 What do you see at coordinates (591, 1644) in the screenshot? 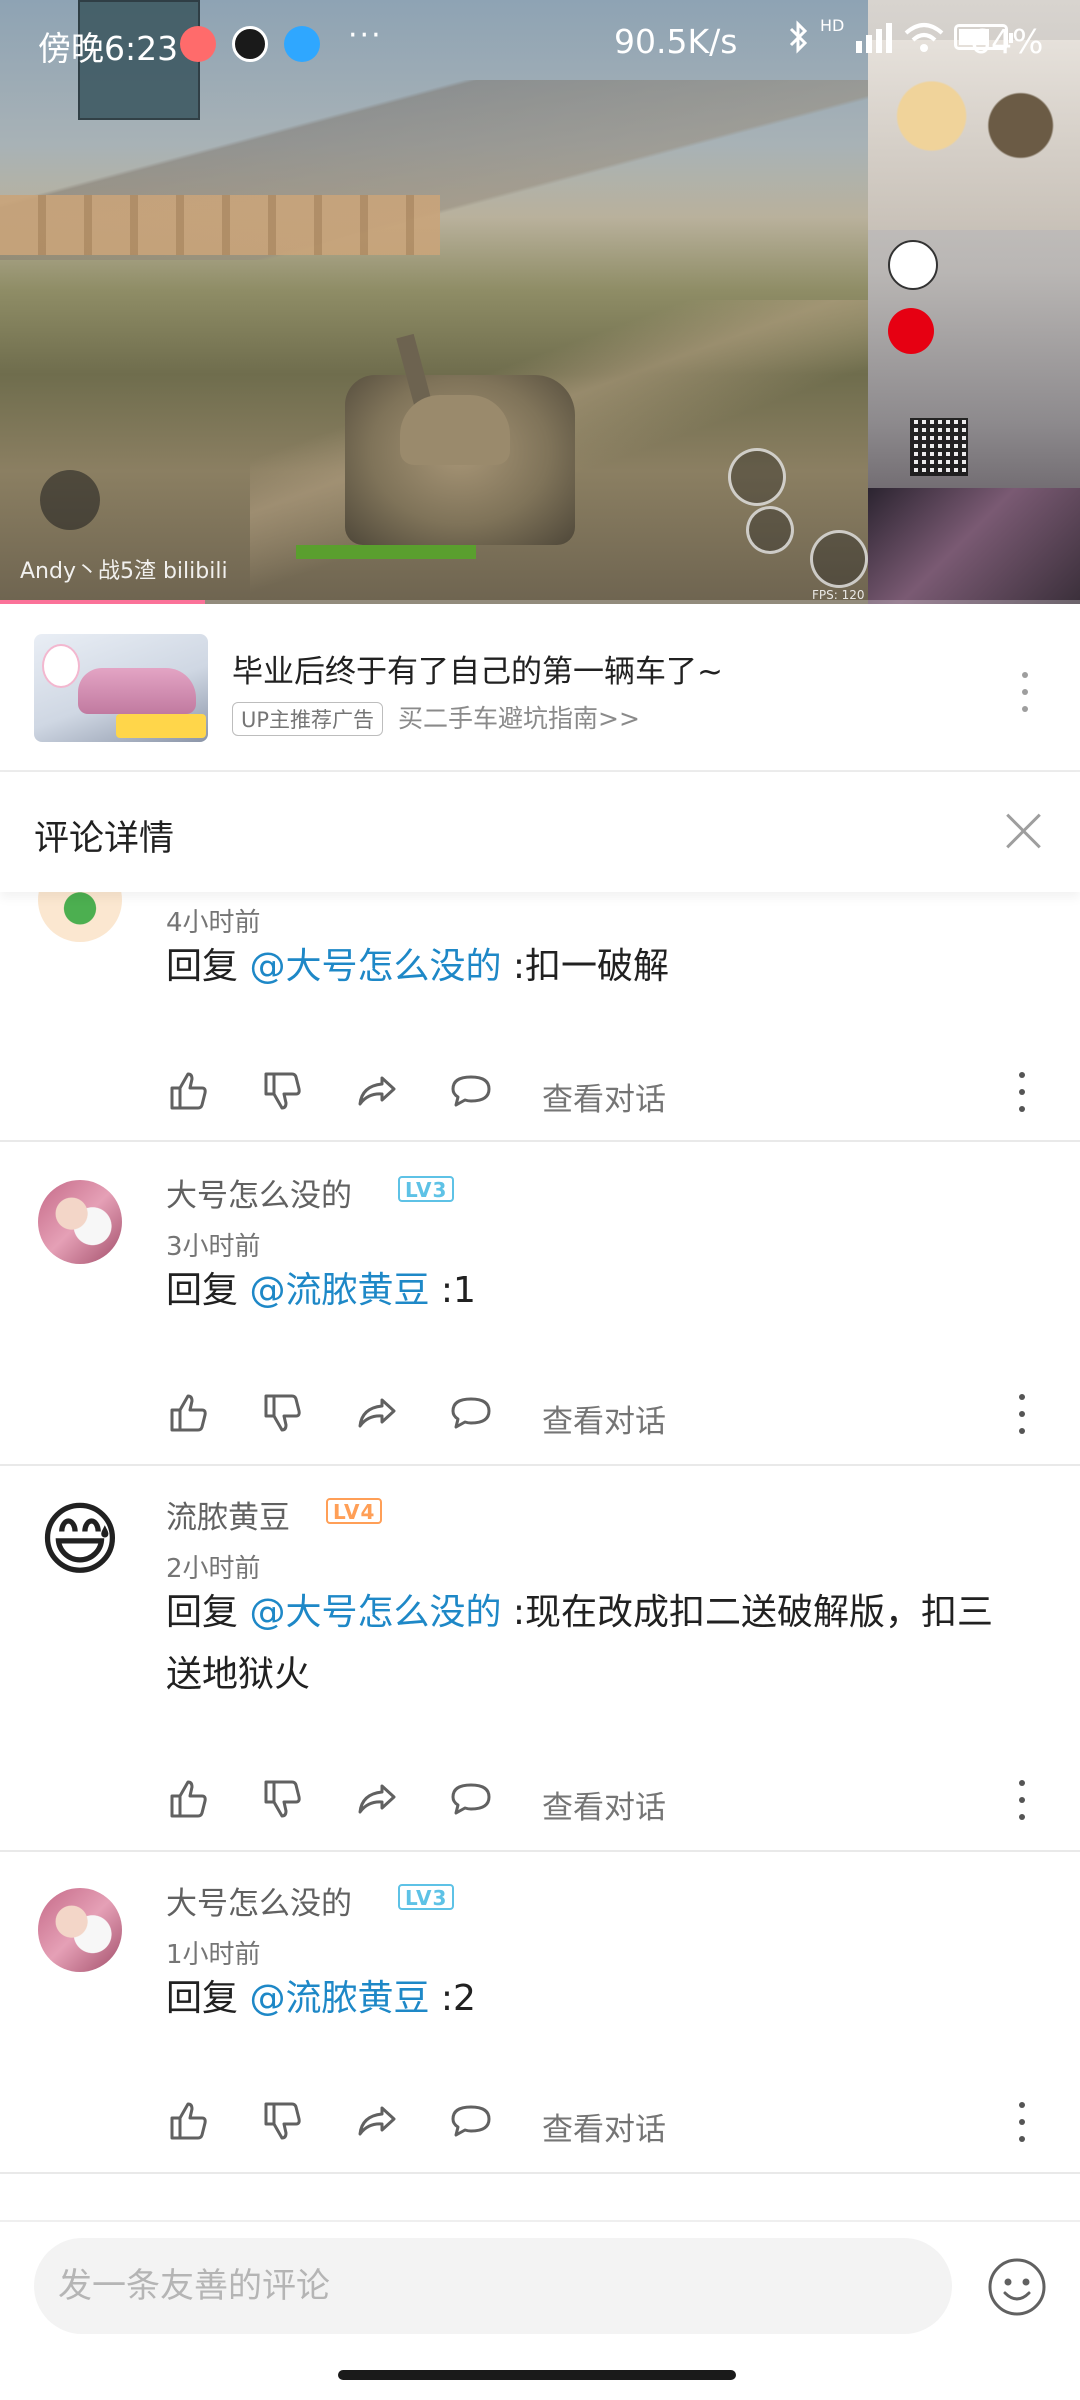
I see `comment-text: 回复 @大号怎么没的 :现在改成扣二送破解版，扣三送地狱火` at bounding box center [591, 1644].